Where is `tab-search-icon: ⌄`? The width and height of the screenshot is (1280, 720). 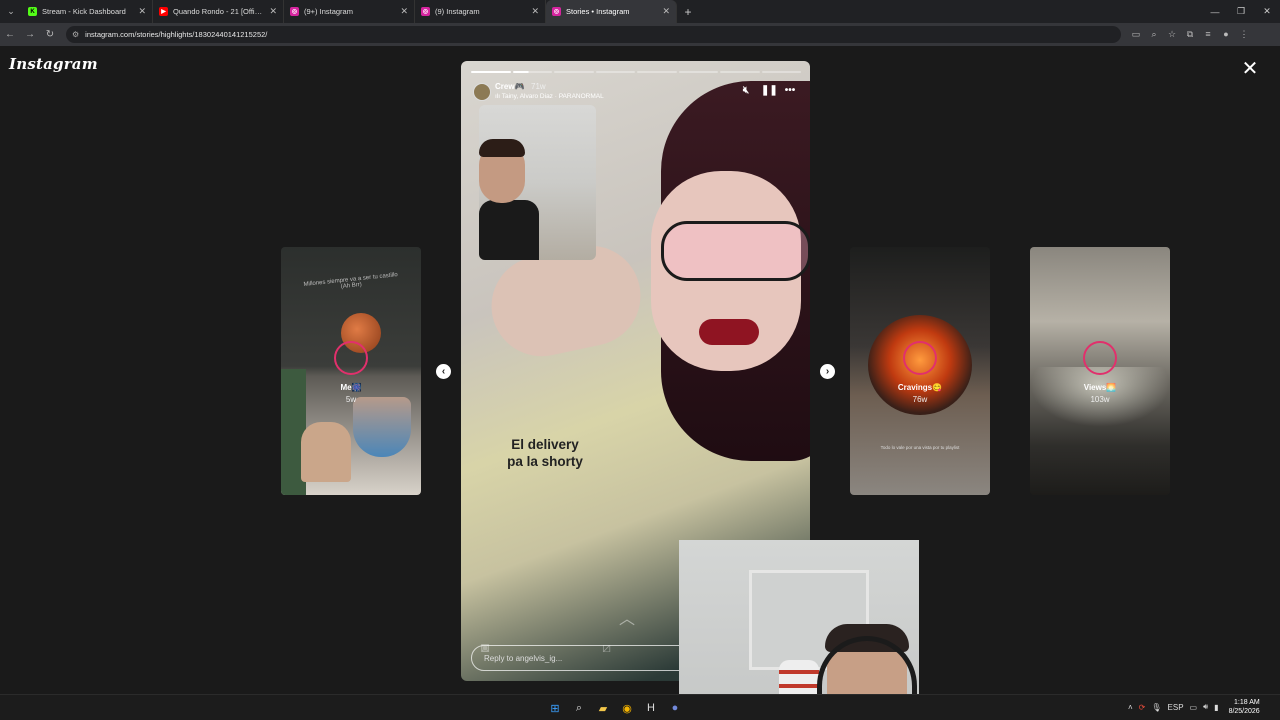 tab-search-icon: ⌄ is located at coordinates (11, 11).